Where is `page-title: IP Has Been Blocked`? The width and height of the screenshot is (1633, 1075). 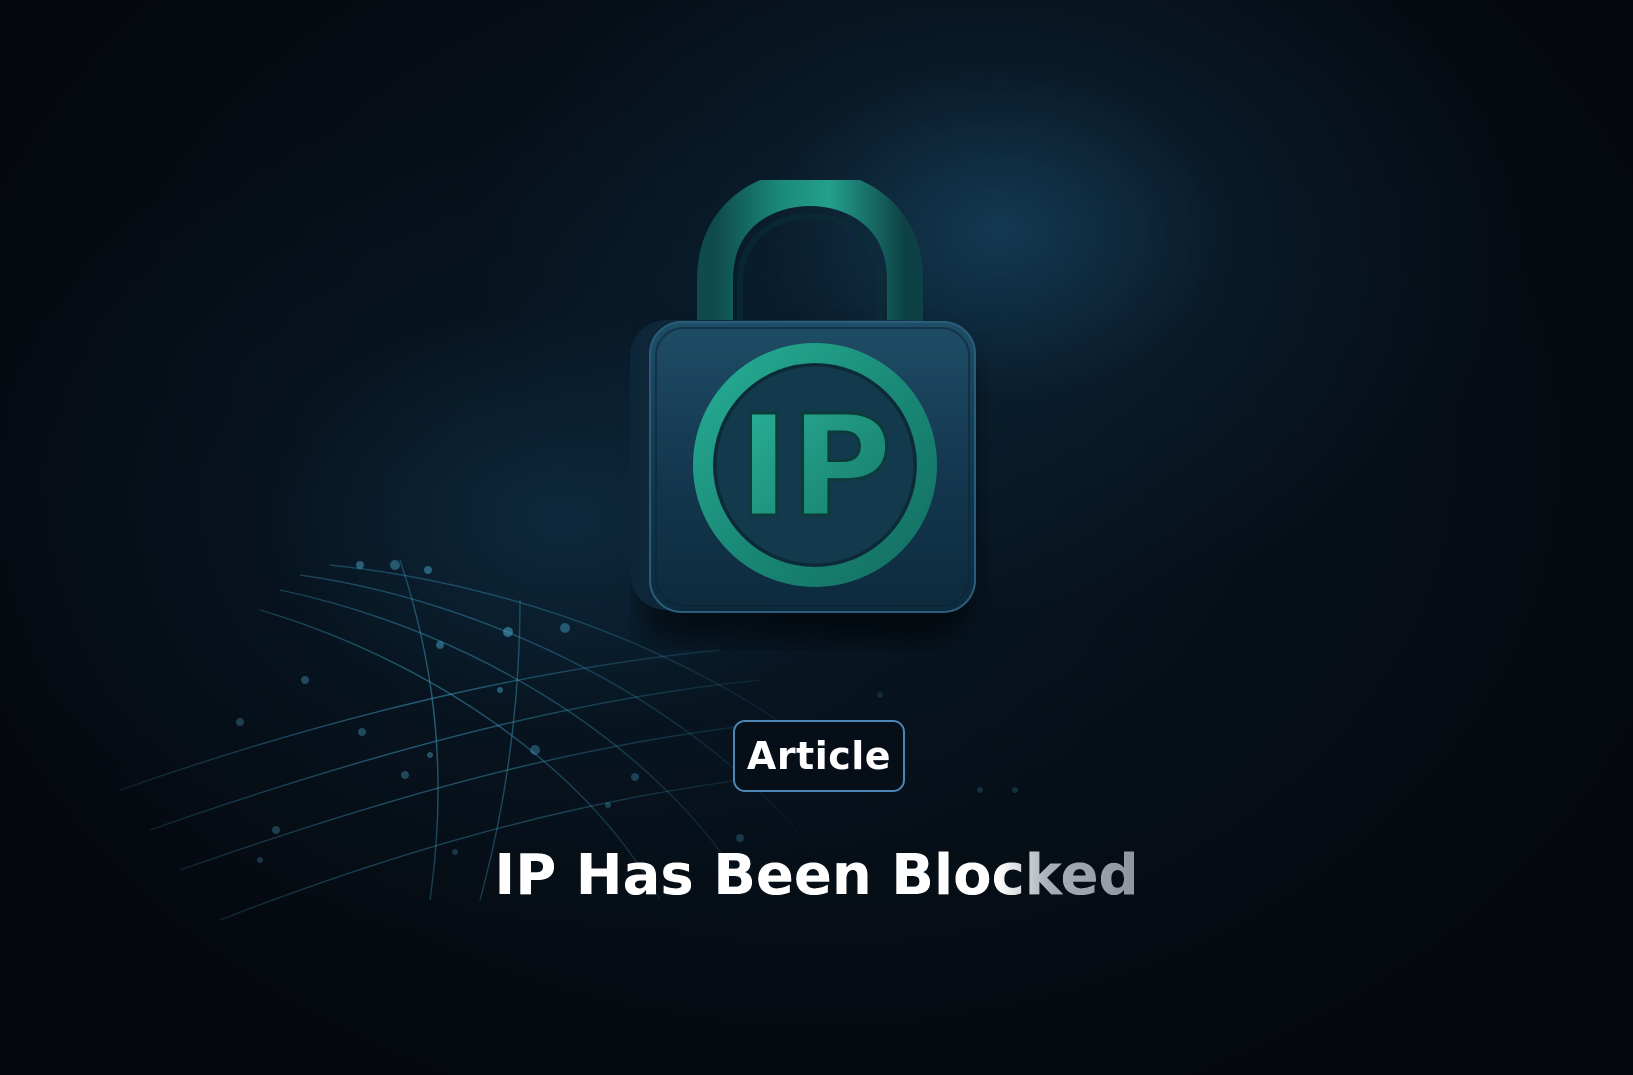 page-title: IP Has Been Blocked is located at coordinates (816, 876).